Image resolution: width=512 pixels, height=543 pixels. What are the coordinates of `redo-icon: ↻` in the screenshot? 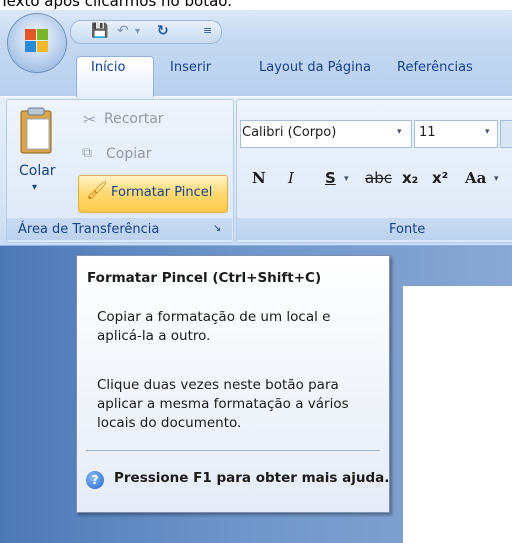 It's located at (163, 31).